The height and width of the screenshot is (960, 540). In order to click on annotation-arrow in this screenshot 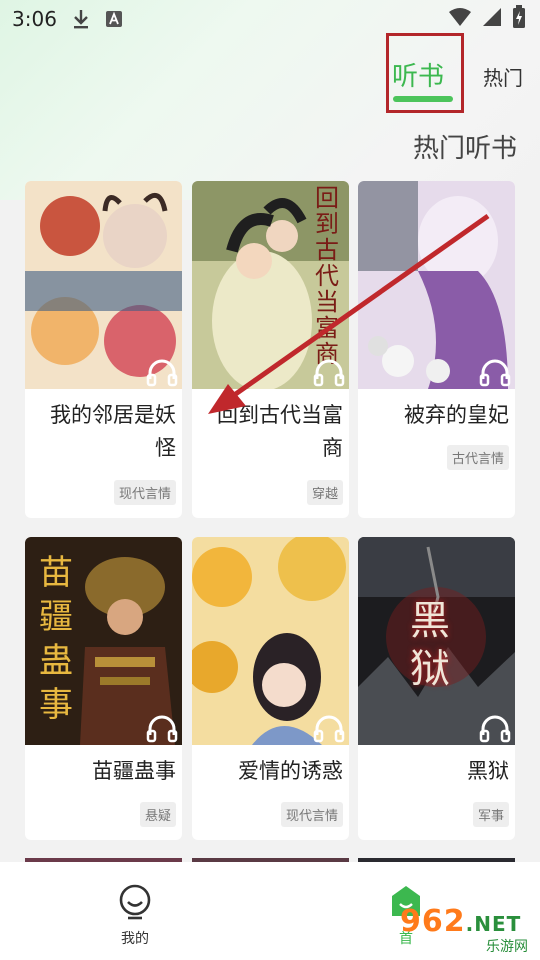, I will do `click(349, 313)`.